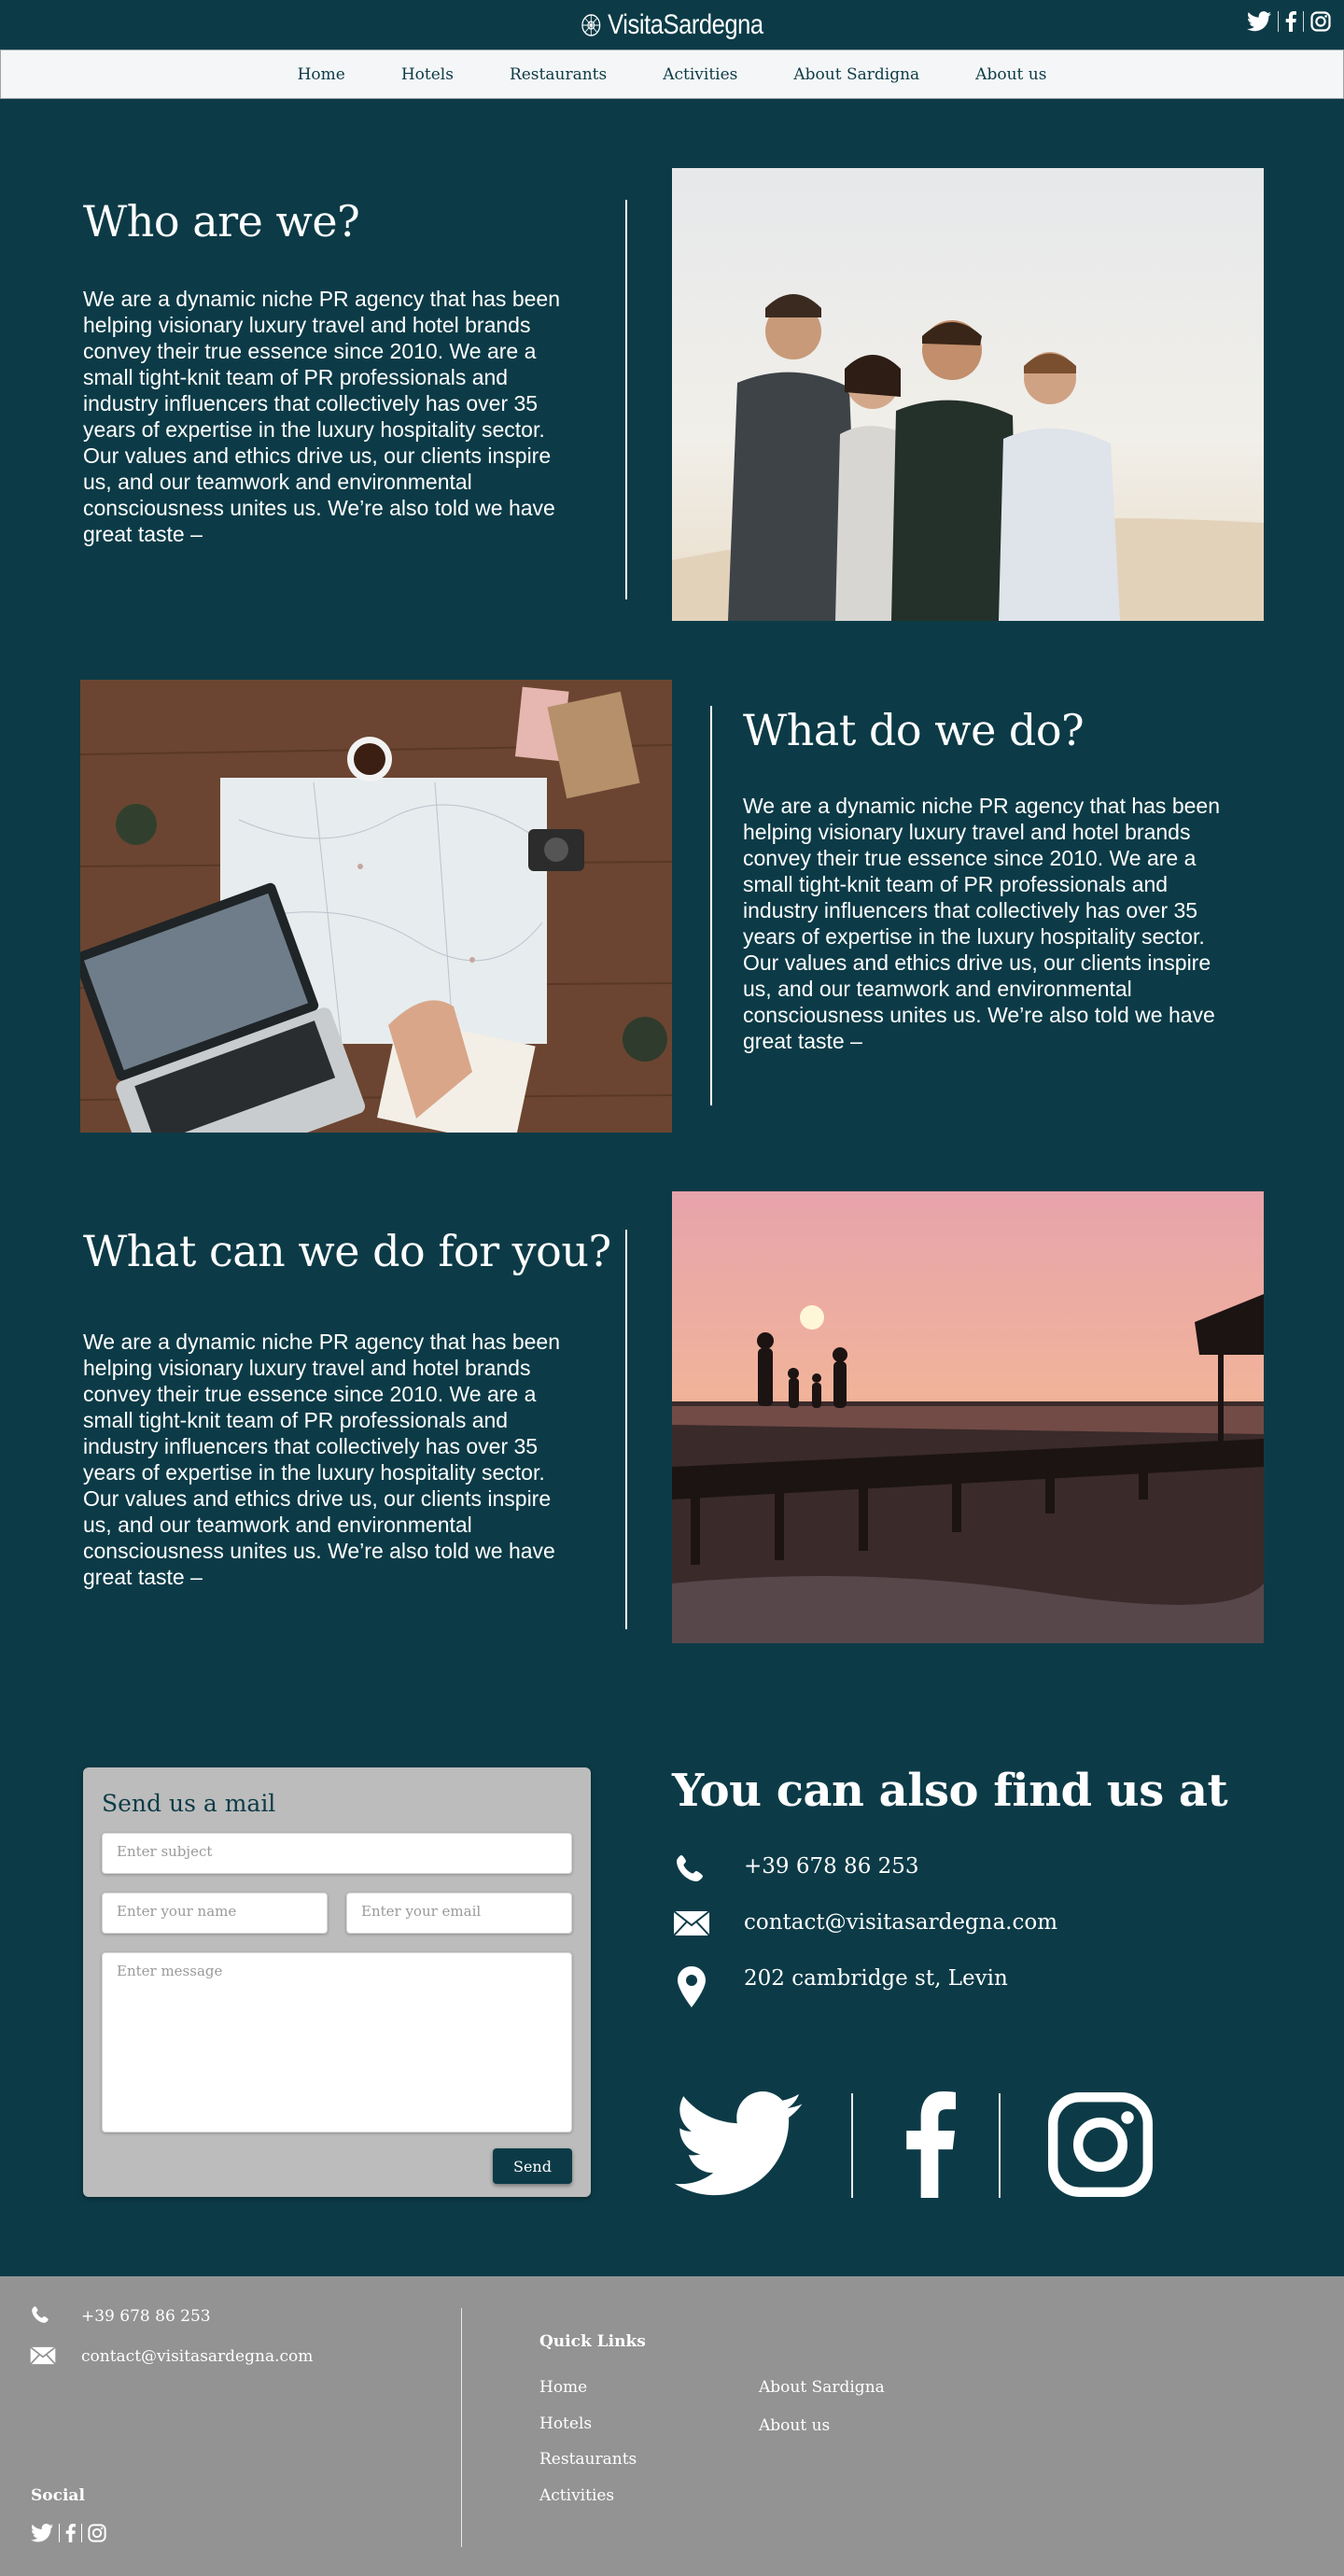  What do you see at coordinates (685, 24) in the screenshot?
I see `brand-name: VisitaSardegna` at bounding box center [685, 24].